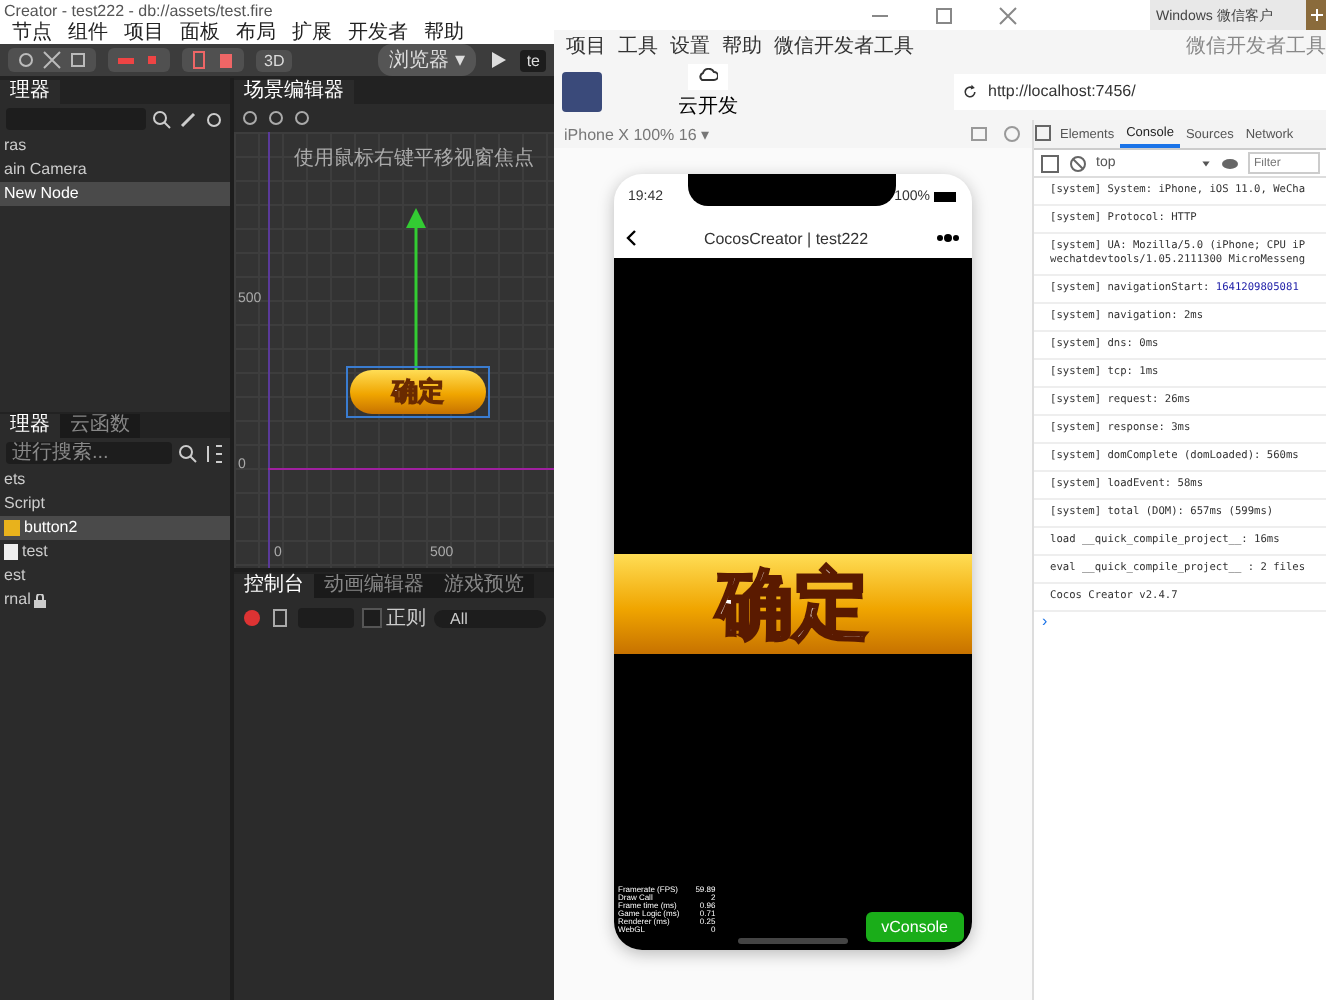 Image resolution: width=1326 pixels, height=1000 pixels. I want to click on zoom-reset-icon, so click(302, 118).